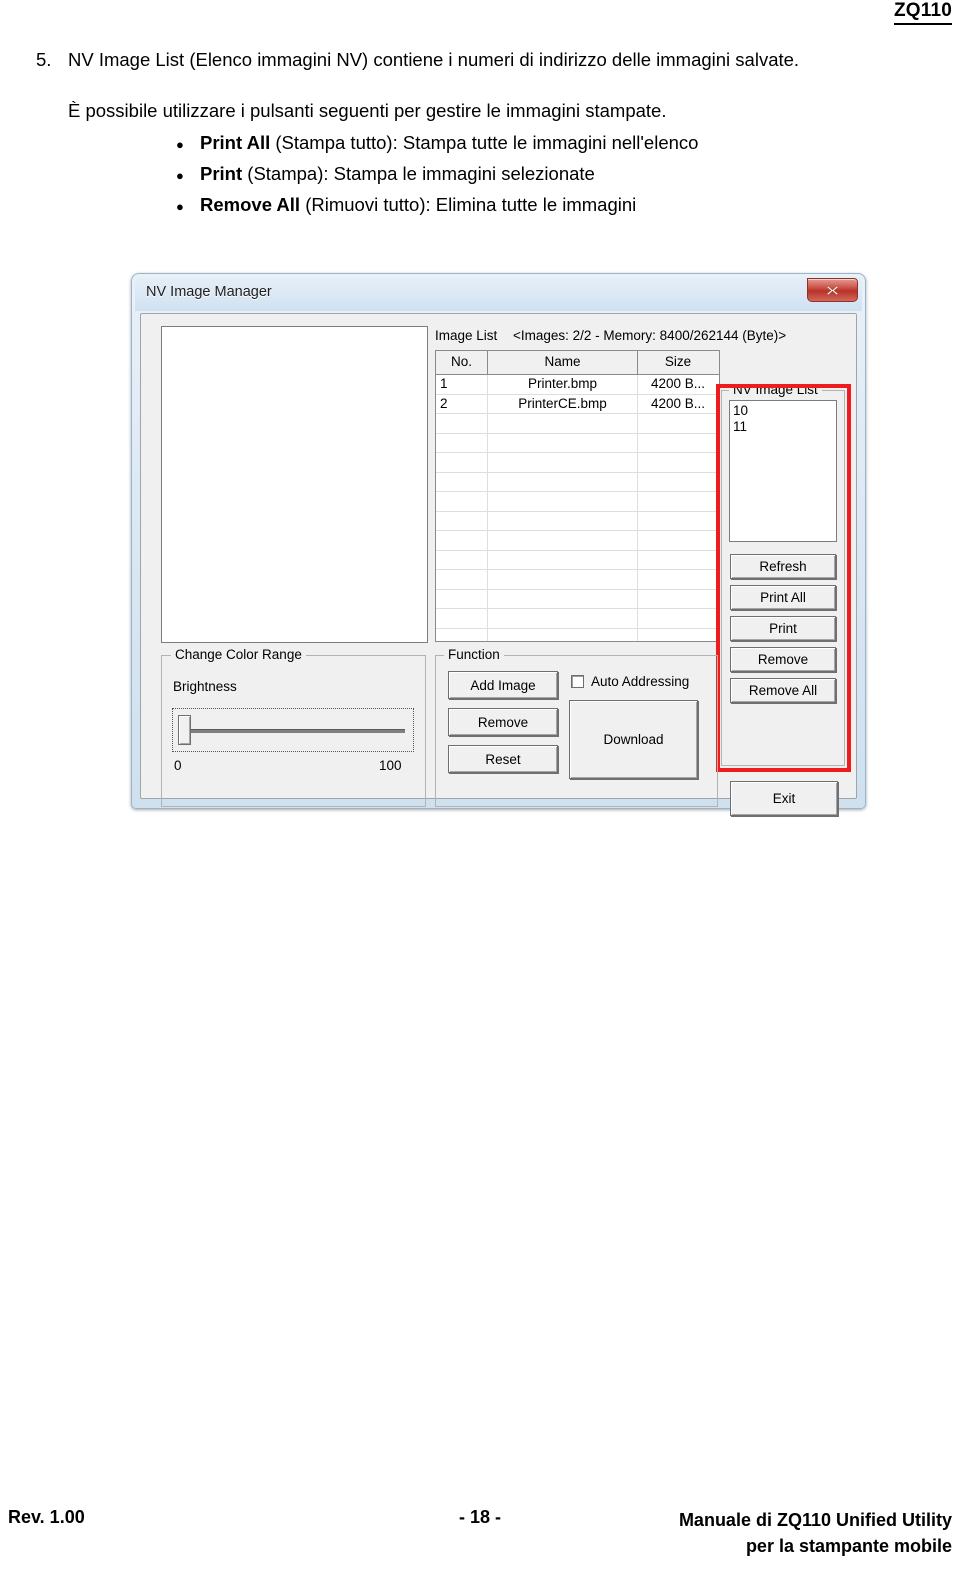  What do you see at coordinates (250, 204) in the screenshot?
I see `bullet-term: Remove All` at bounding box center [250, 204].